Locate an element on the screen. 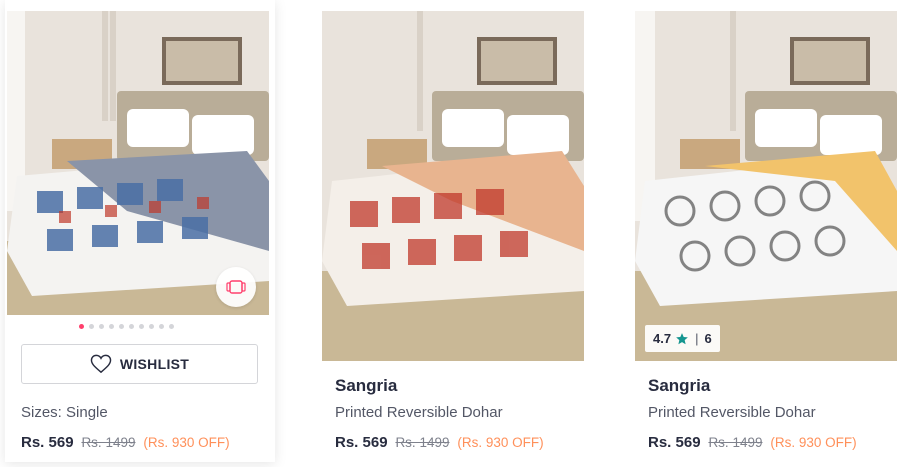  view-similar-icon is located at coordinates (236, 287).